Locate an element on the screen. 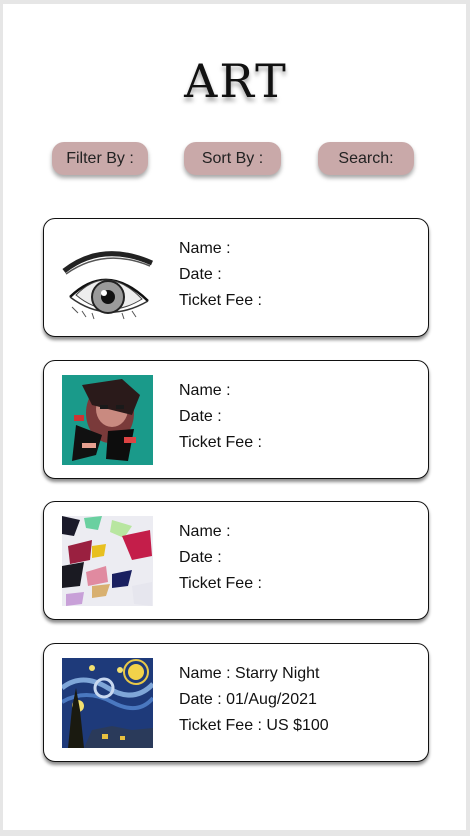 The image size is (470, 836). artwork-image-eye-sketch is located at coordinates (107, 278).